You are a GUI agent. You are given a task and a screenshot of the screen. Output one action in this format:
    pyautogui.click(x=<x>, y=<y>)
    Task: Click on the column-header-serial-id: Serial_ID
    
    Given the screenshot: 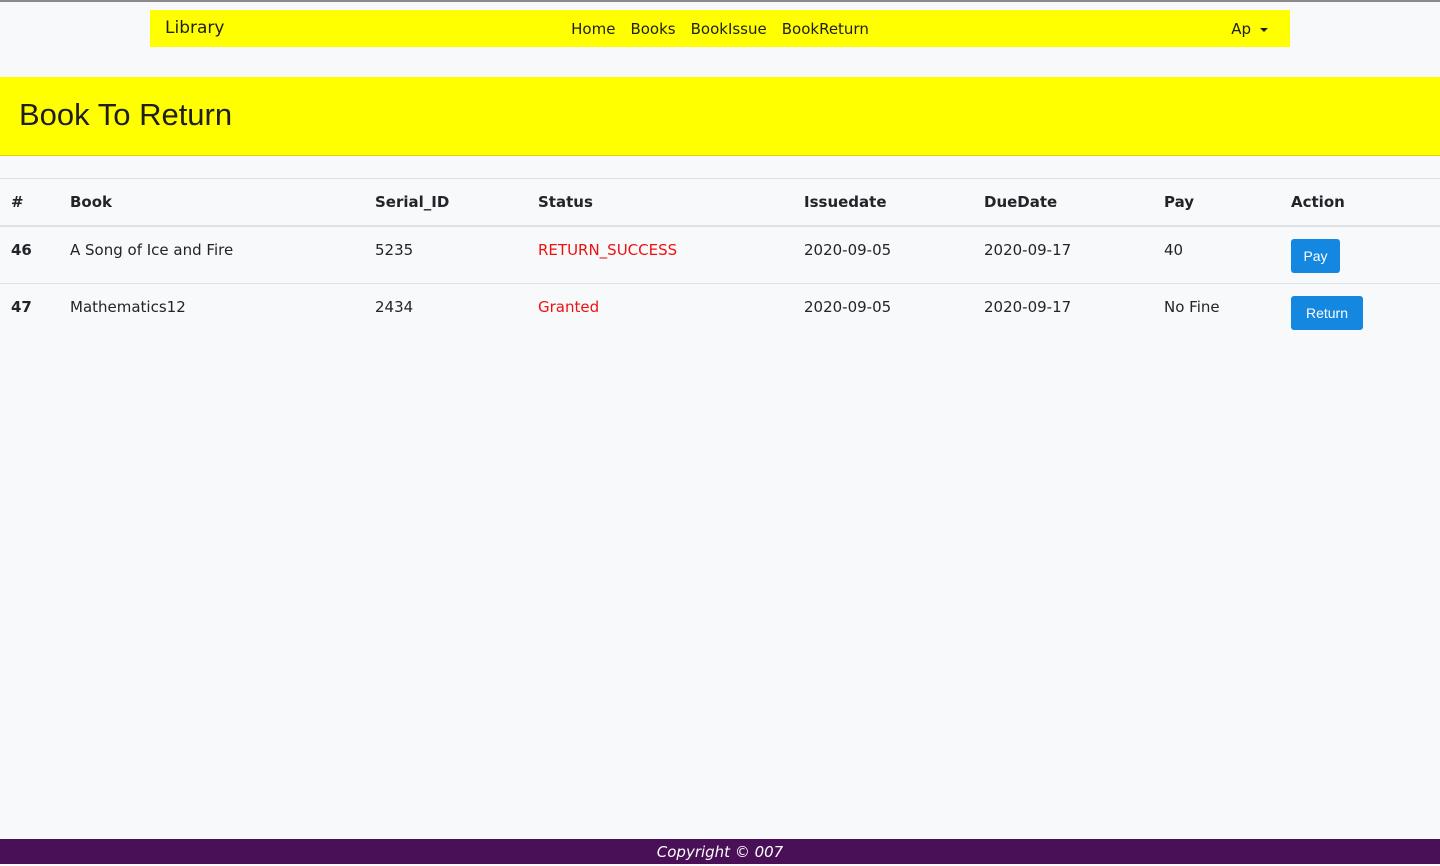 What is the action you would take?
    pyautogui.click(x=412, y=202)
    